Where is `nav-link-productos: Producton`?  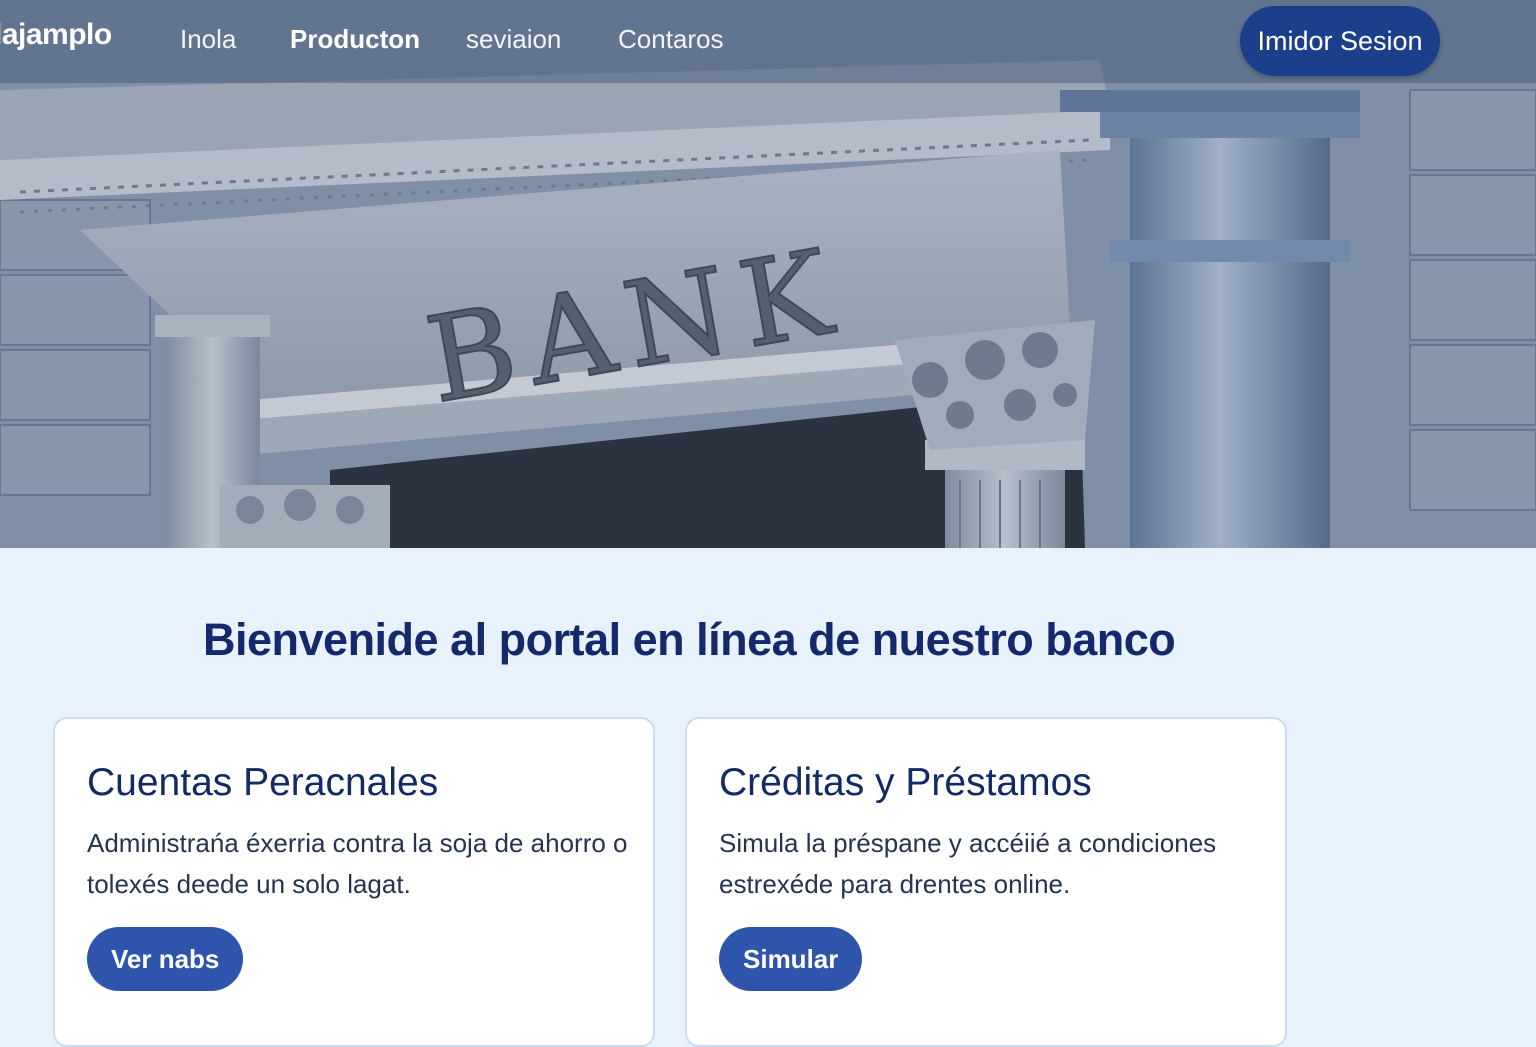
nav-link-productos: Producton is located at coordinates (355, 39).